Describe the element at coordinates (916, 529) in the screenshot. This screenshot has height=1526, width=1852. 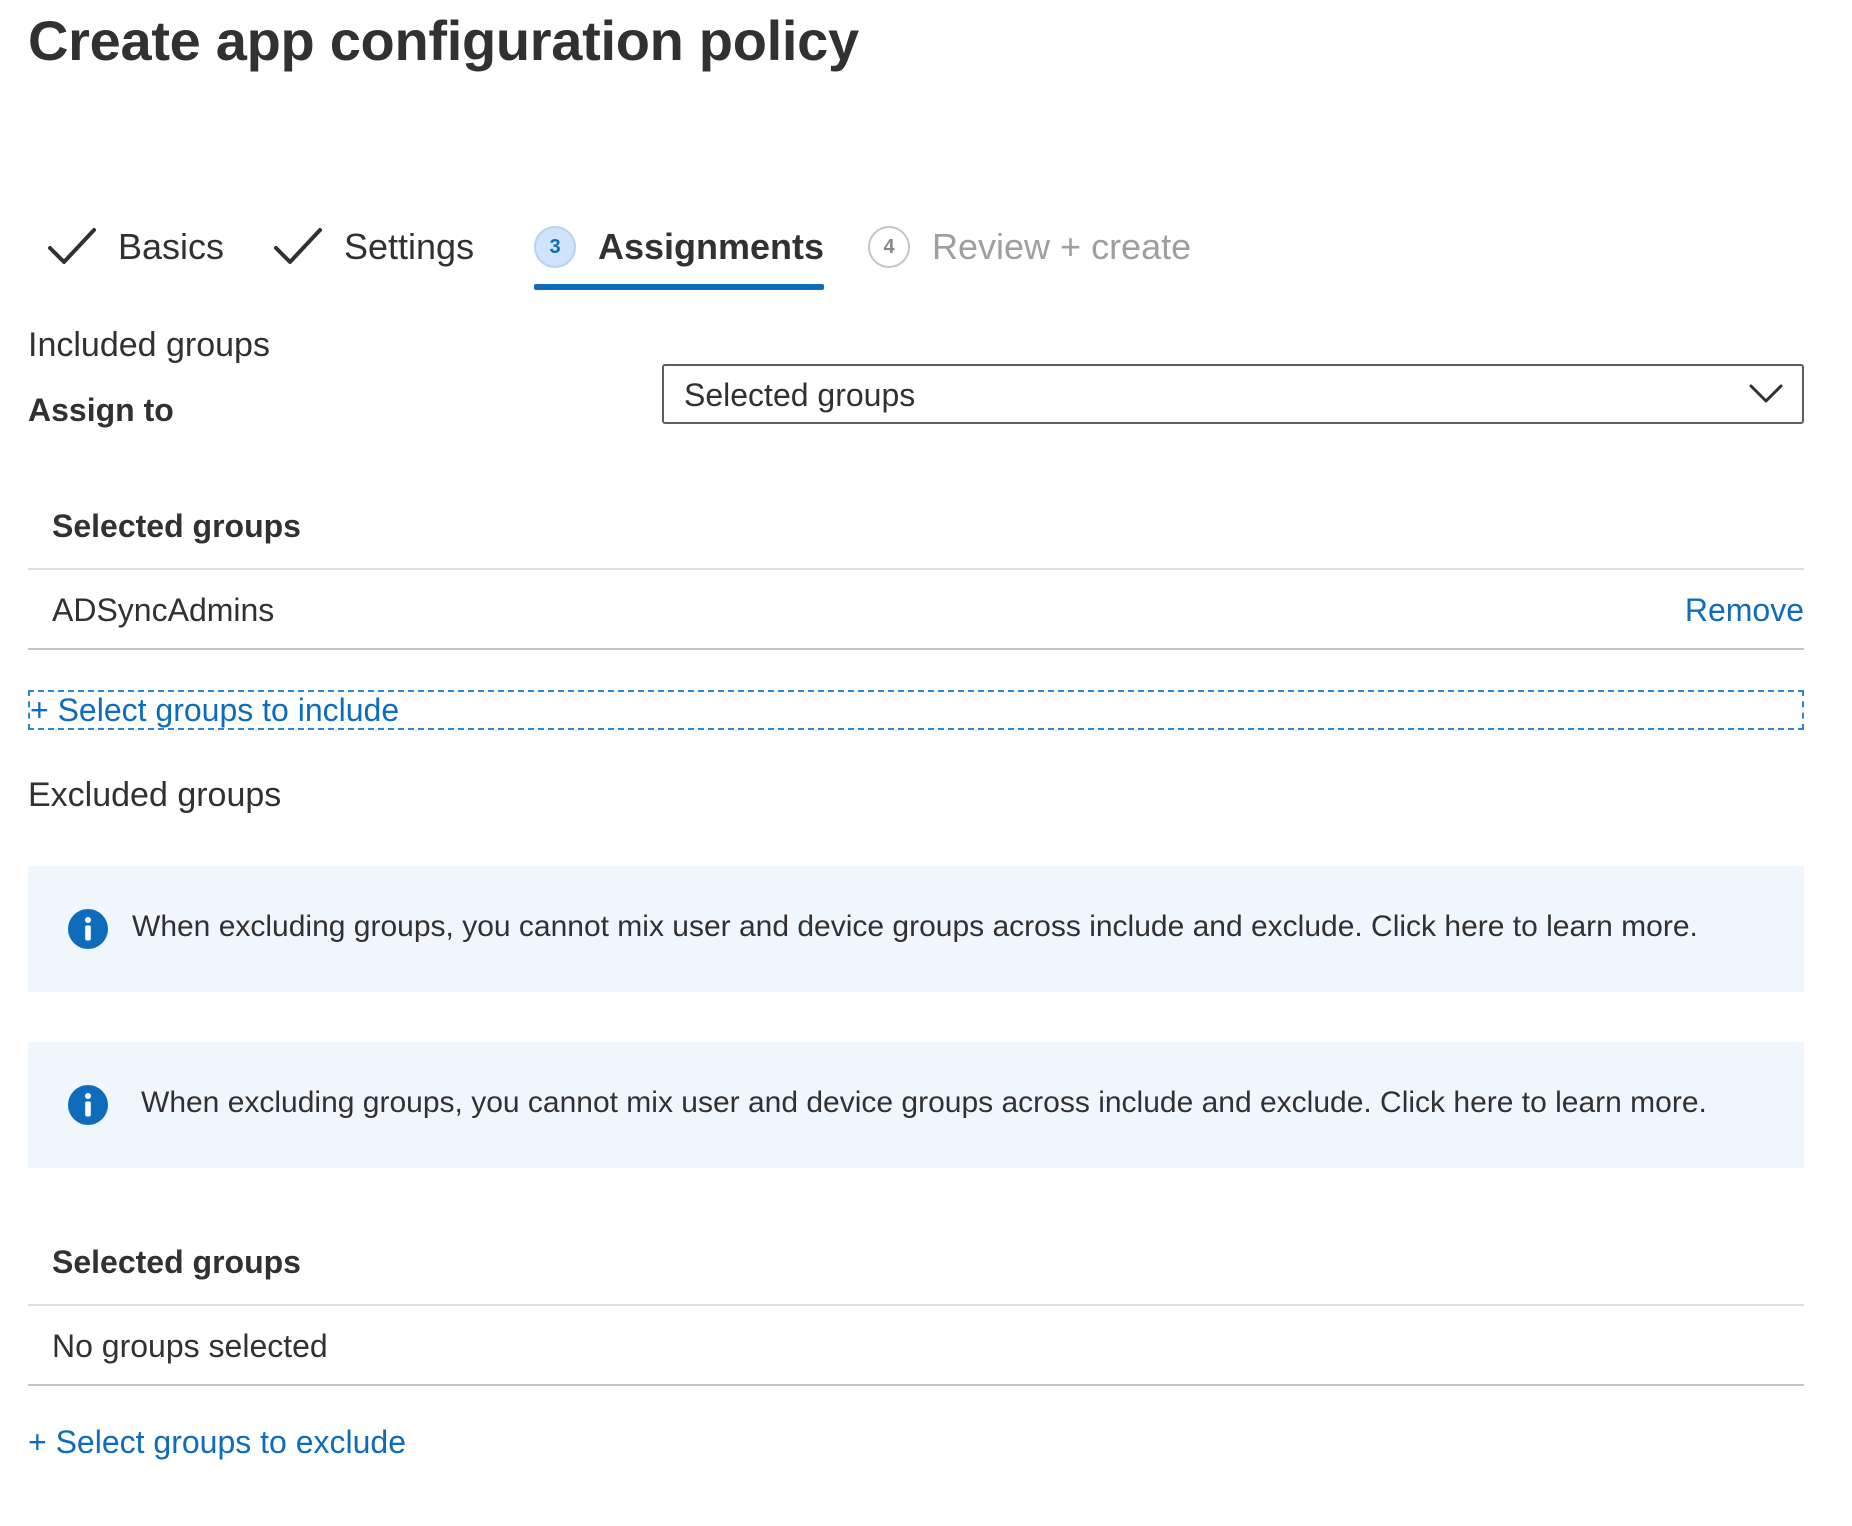
I see `included-table-header: Selected groups` at that location.